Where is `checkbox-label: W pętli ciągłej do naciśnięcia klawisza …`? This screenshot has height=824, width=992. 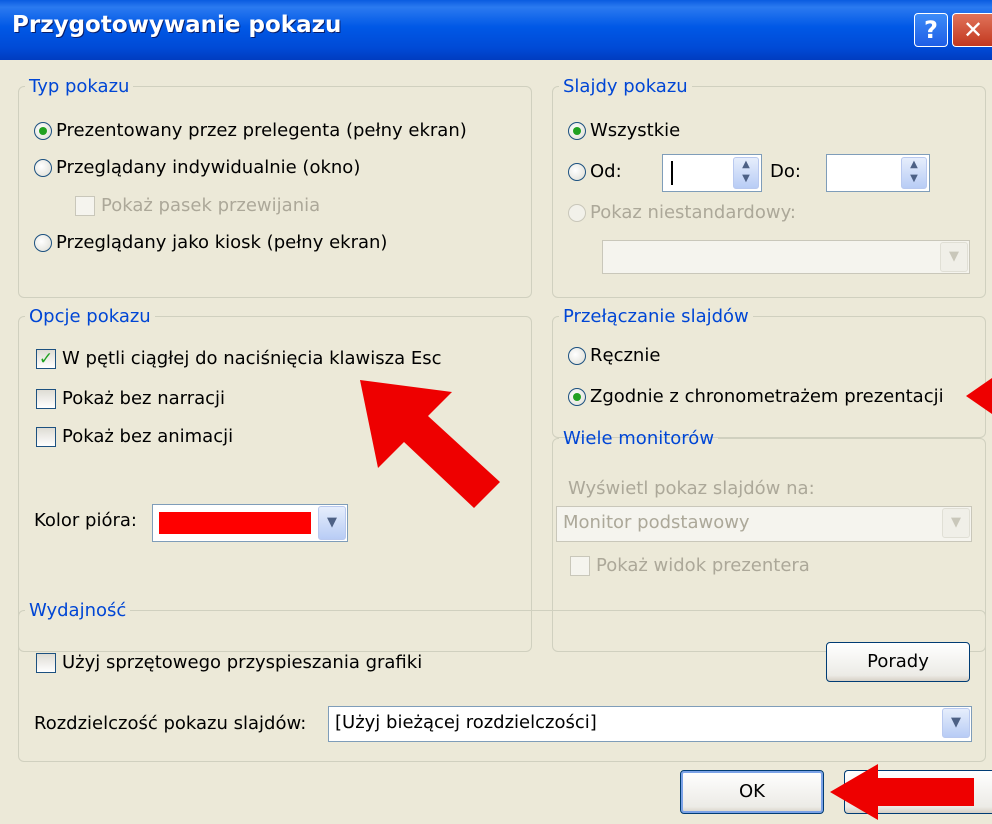
checkbox-label: W pętli ciągłej do naciśnięcia klawisza … is located at coordinates (252, 358).